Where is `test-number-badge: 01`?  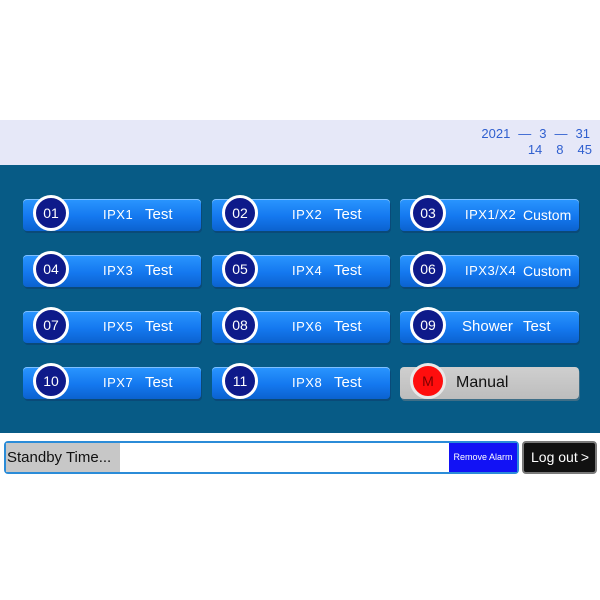
test-number-badge: 01 is located at coordinates (51, 213).